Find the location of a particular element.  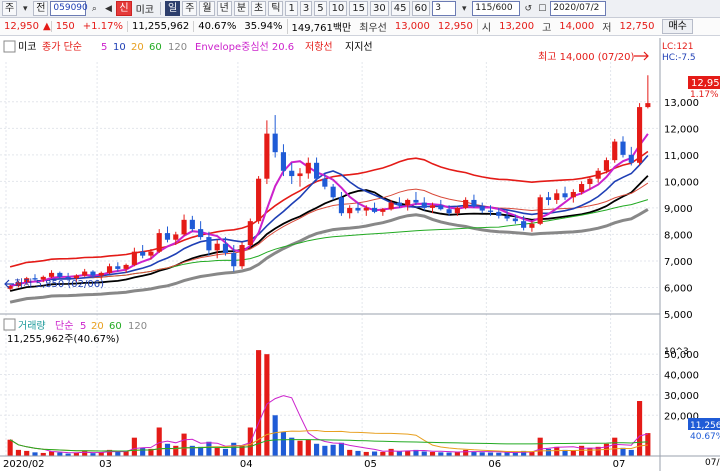

period-daily-button: 일 is located at coordinates (173, 8).